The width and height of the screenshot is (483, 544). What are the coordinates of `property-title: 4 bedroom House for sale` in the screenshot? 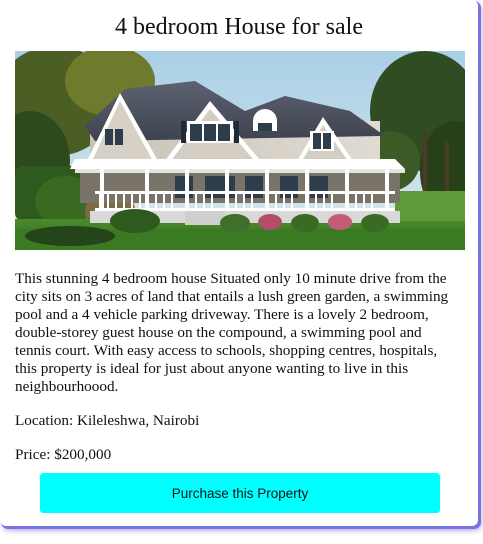 It's located at (239, 27).